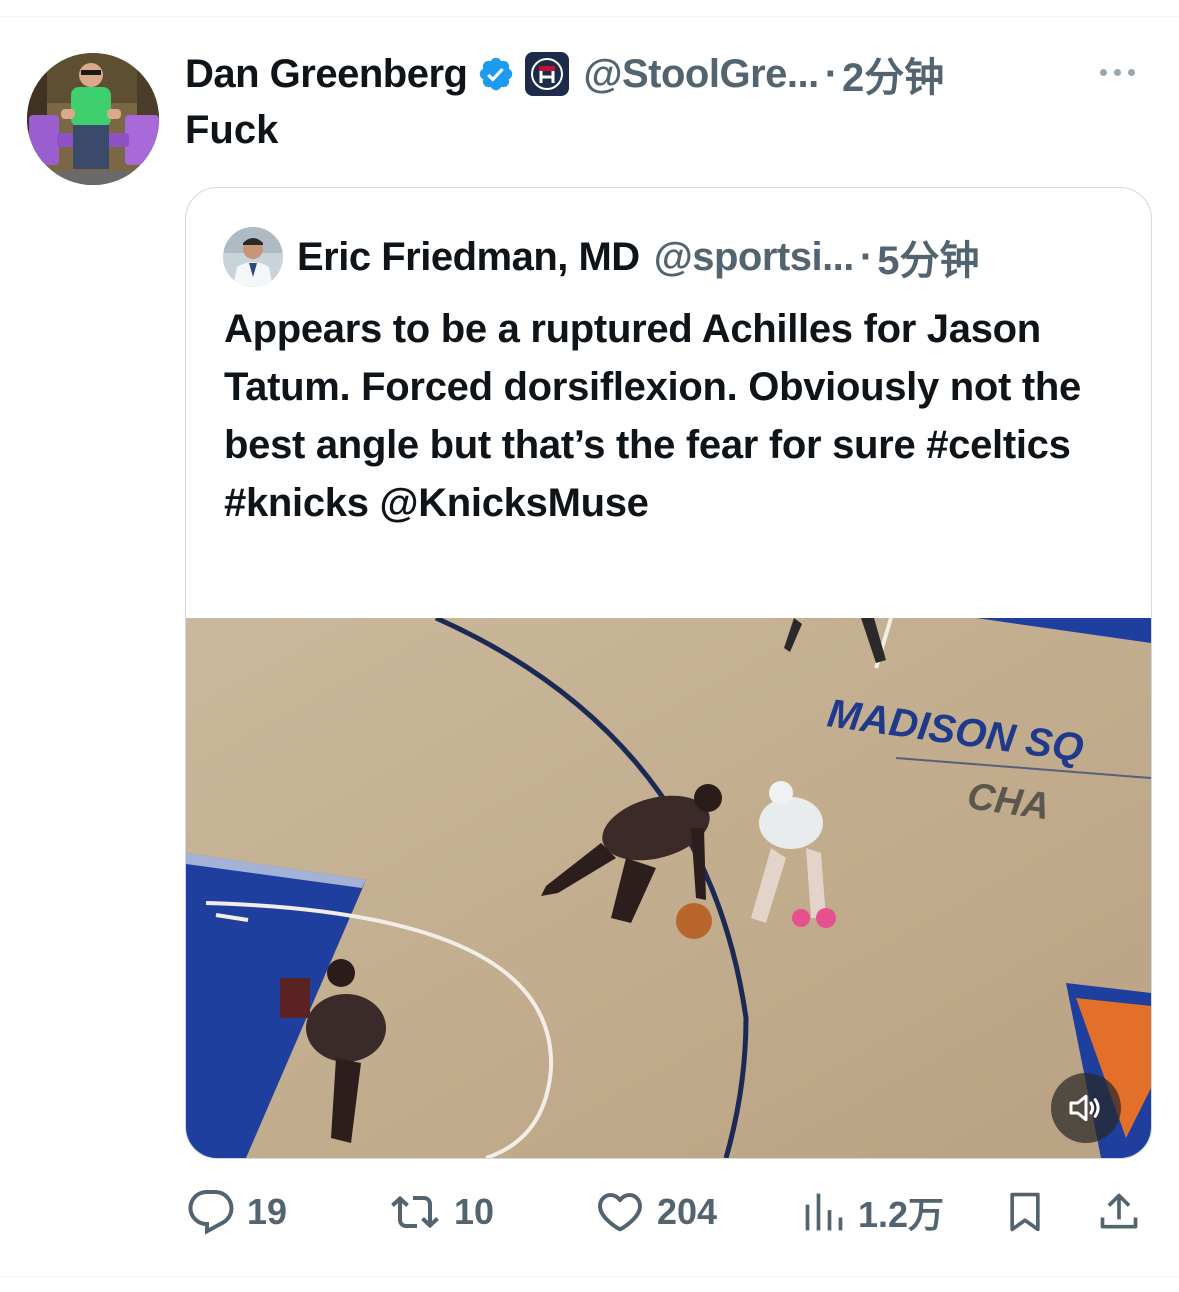 The height and width of the screenshot is (1292, 1179). I want to click on share-button, so click(1119, 1212).